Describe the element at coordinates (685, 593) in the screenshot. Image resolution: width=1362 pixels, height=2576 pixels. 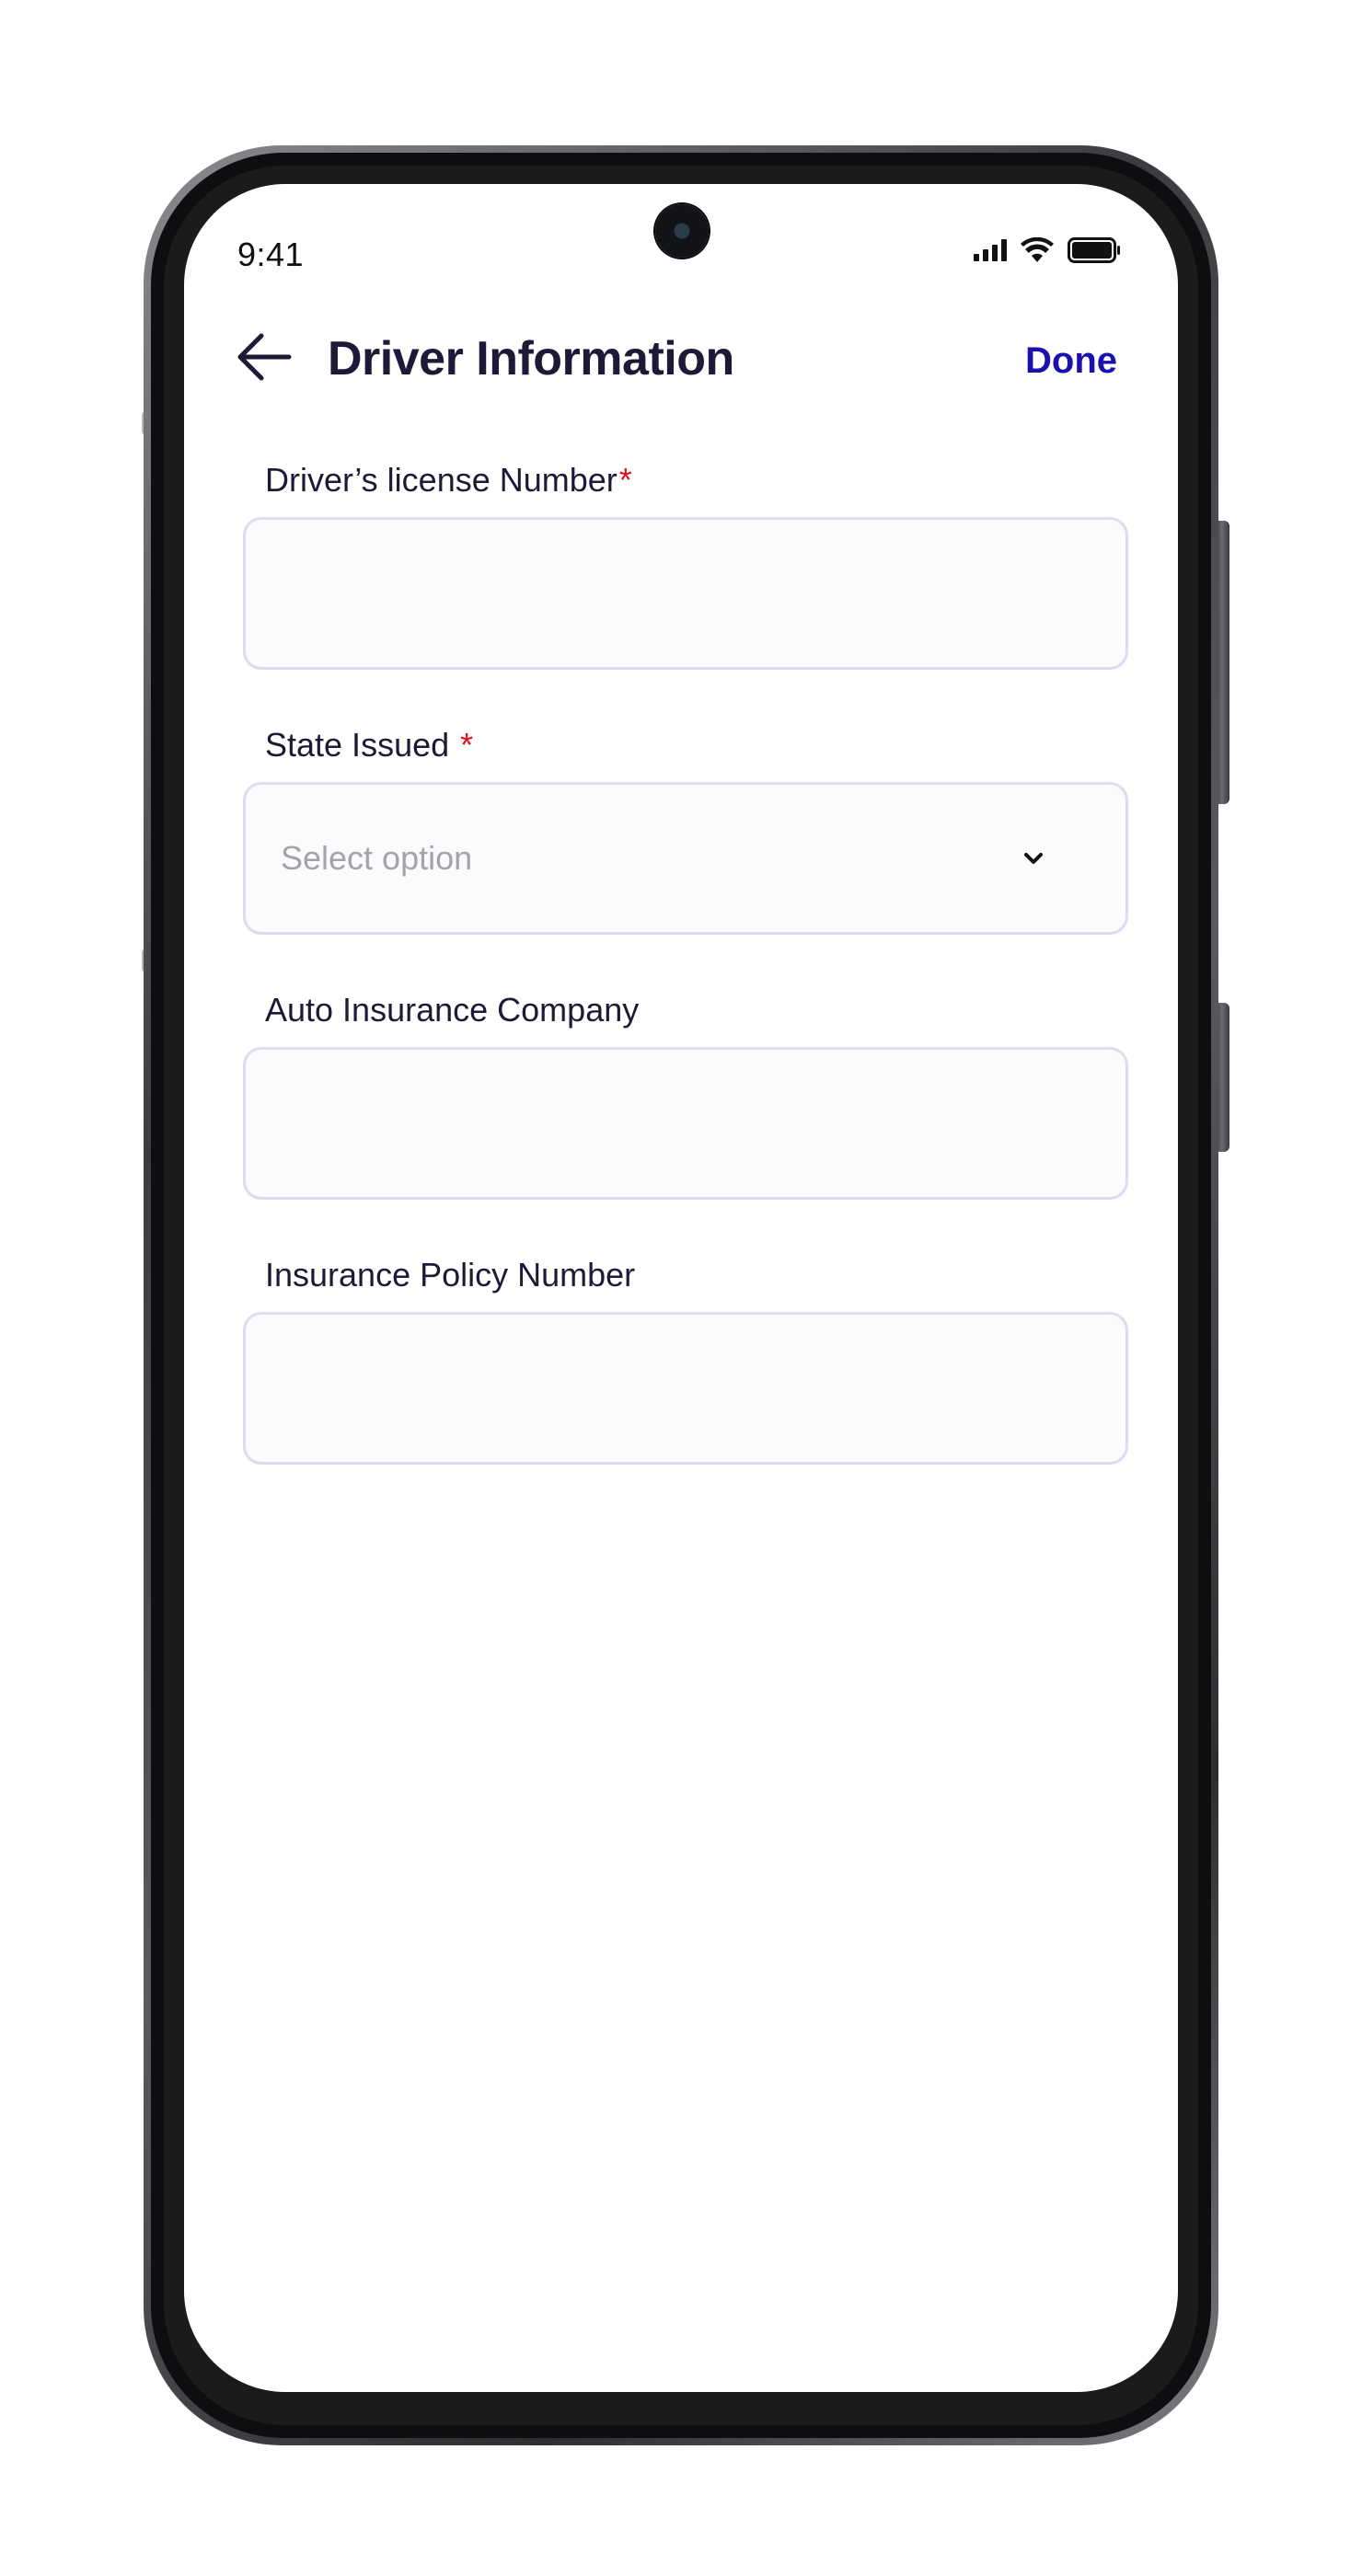
I see `license-number-input` at that location.